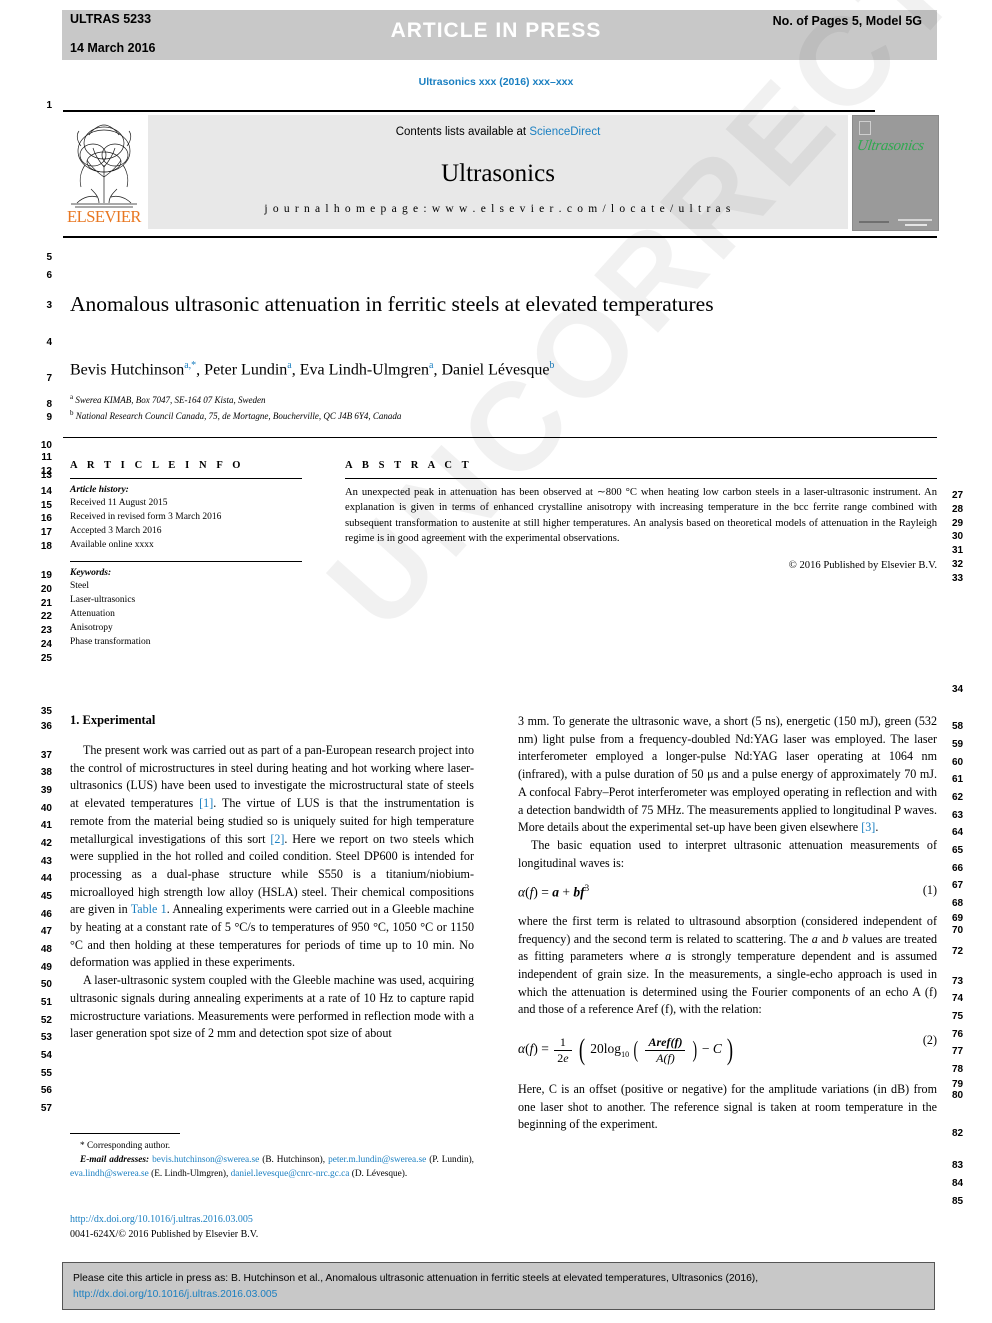 The width and height of the screenshot is (992, 1323). Describe the element at coordinates (104, 216) in the screenshot. I see `elsevier-wordmark: ELSEVIER` at that location.